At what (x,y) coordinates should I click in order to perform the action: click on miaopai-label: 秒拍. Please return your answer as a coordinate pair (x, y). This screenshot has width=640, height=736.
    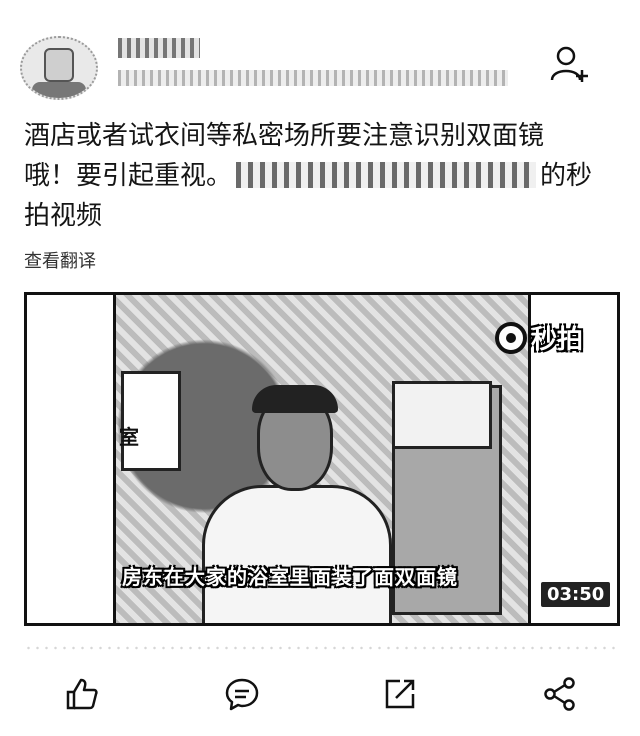
    Looking at the image, I should click on (557, 340).